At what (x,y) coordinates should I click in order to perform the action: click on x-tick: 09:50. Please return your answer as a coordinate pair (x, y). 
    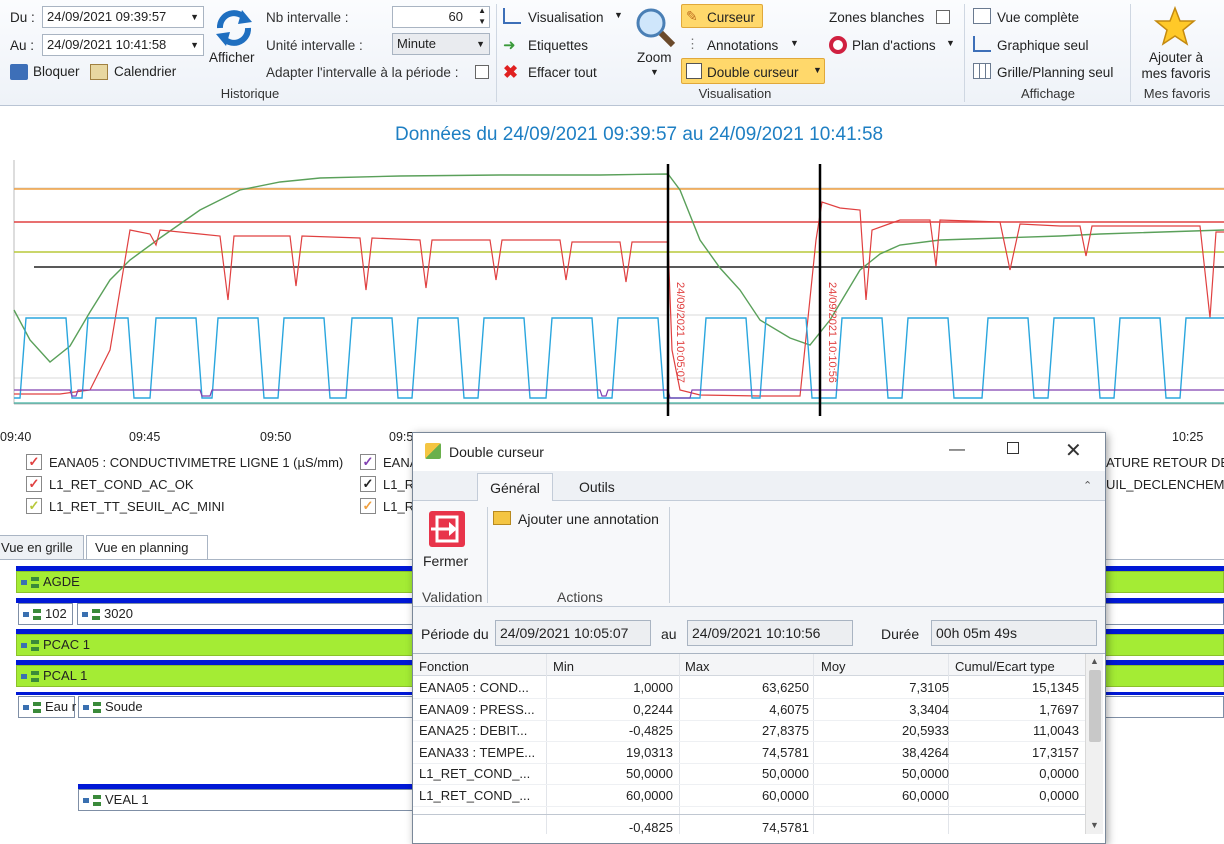
    Looking at the image, I should click on (276, 437).